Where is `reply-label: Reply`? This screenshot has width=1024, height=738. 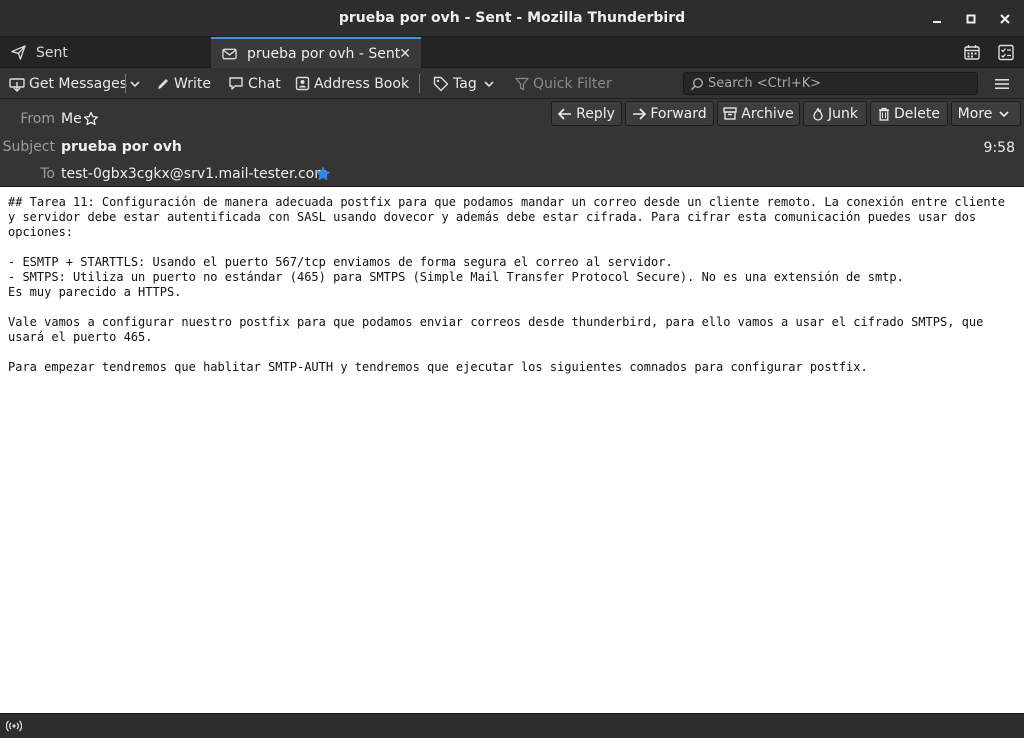
reply-label: Reply is located at coordinates (595, 113).